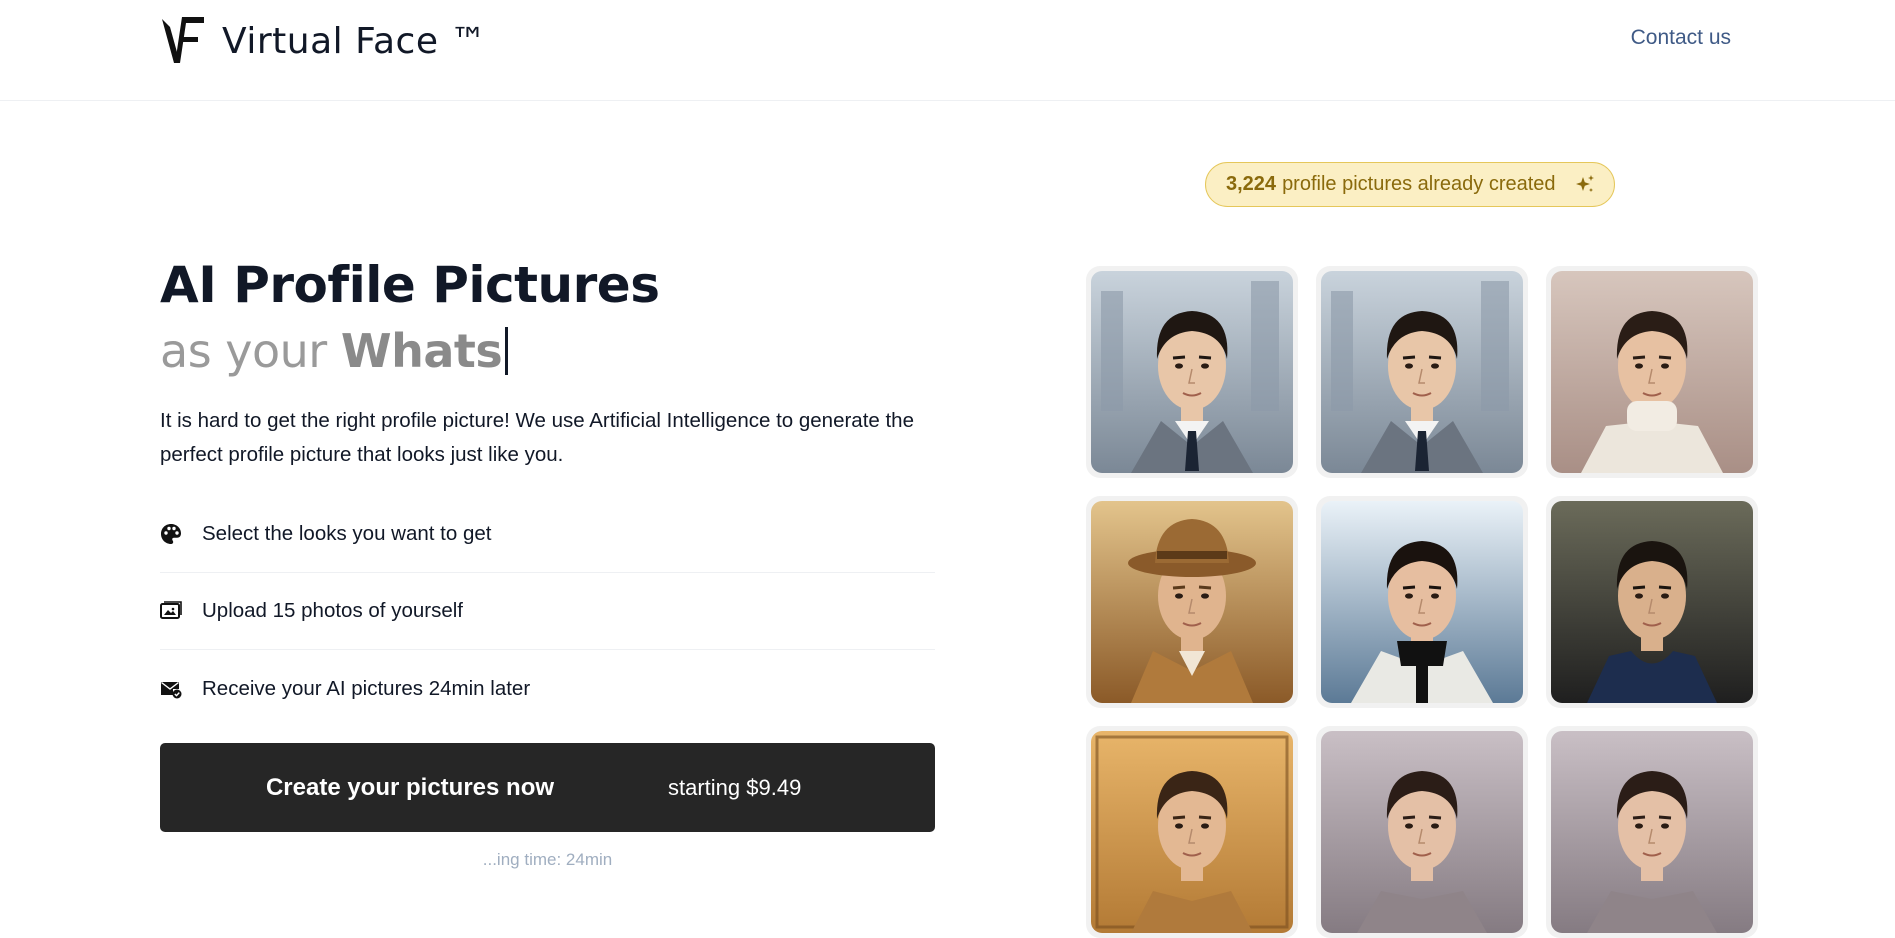 The height and width of the screenshot is (938, 1895). I want to click on hero-title: AI Profile Pictures, so click(410, 285).